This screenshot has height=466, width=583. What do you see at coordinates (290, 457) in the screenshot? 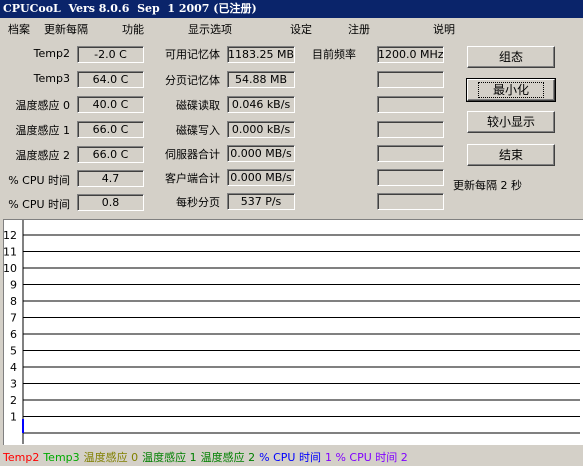
I see `legend-cpu1: % CPU 时间` at bounding box center [290, 457].